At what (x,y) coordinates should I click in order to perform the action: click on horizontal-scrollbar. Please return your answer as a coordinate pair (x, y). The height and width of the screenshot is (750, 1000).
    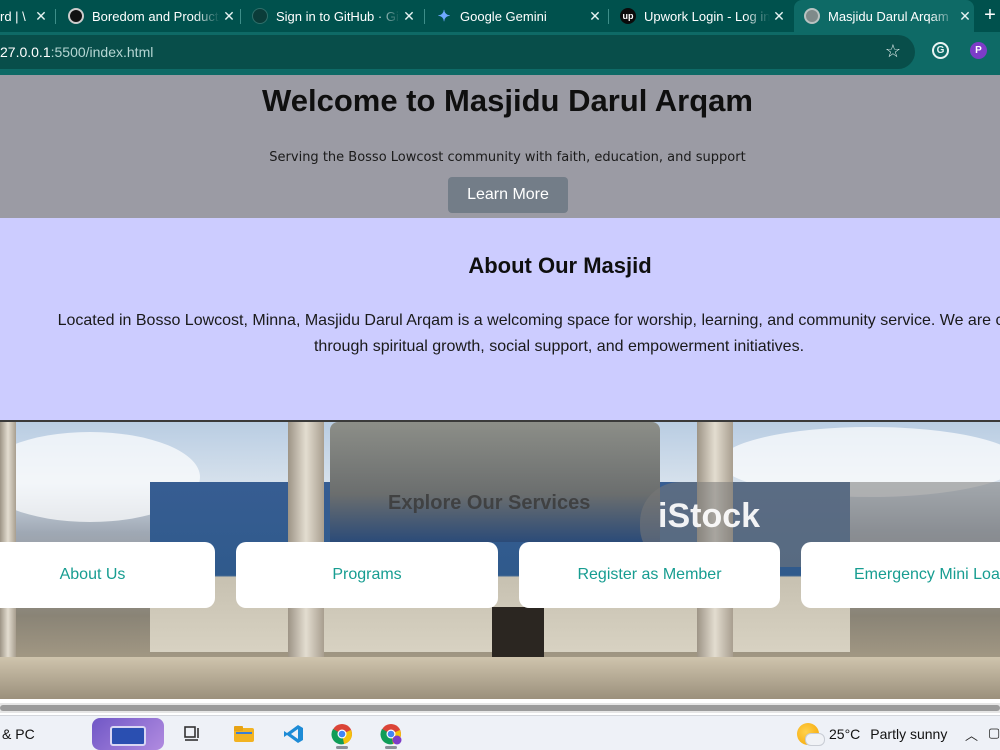
    Looking at the image, I should click on (500, 708).